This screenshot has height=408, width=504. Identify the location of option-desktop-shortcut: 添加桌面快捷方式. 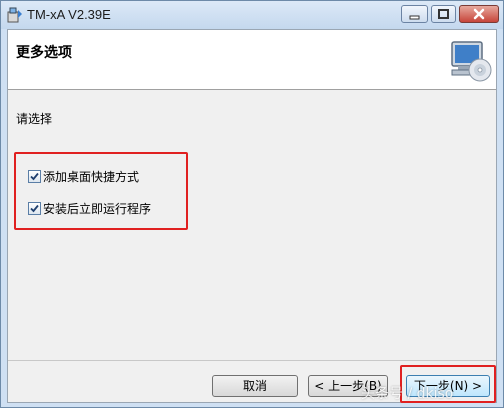
(83, 176).